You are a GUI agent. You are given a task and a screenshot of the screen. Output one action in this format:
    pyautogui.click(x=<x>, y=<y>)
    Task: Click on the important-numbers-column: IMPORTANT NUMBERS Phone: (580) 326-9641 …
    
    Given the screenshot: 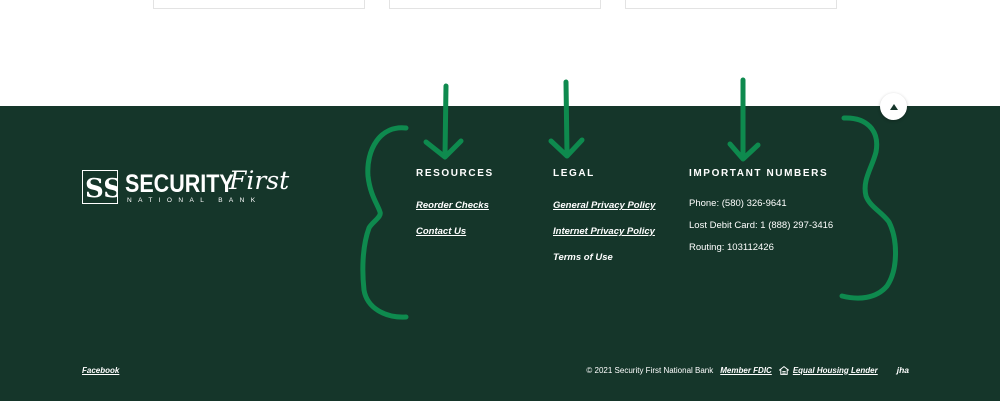 What is the action you would take?
    pyautogui.click(x=761, y=211)
    